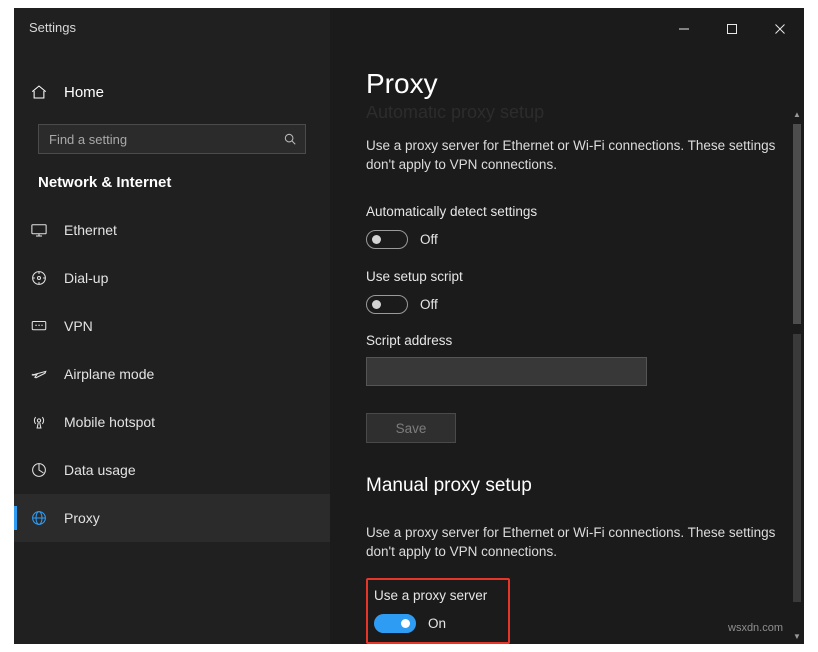 This screenshot has height=652, width=818. Describe the element at coordinates (797, 114) in the screenshot. I see `scroll-up-icon: ▲` at that location.